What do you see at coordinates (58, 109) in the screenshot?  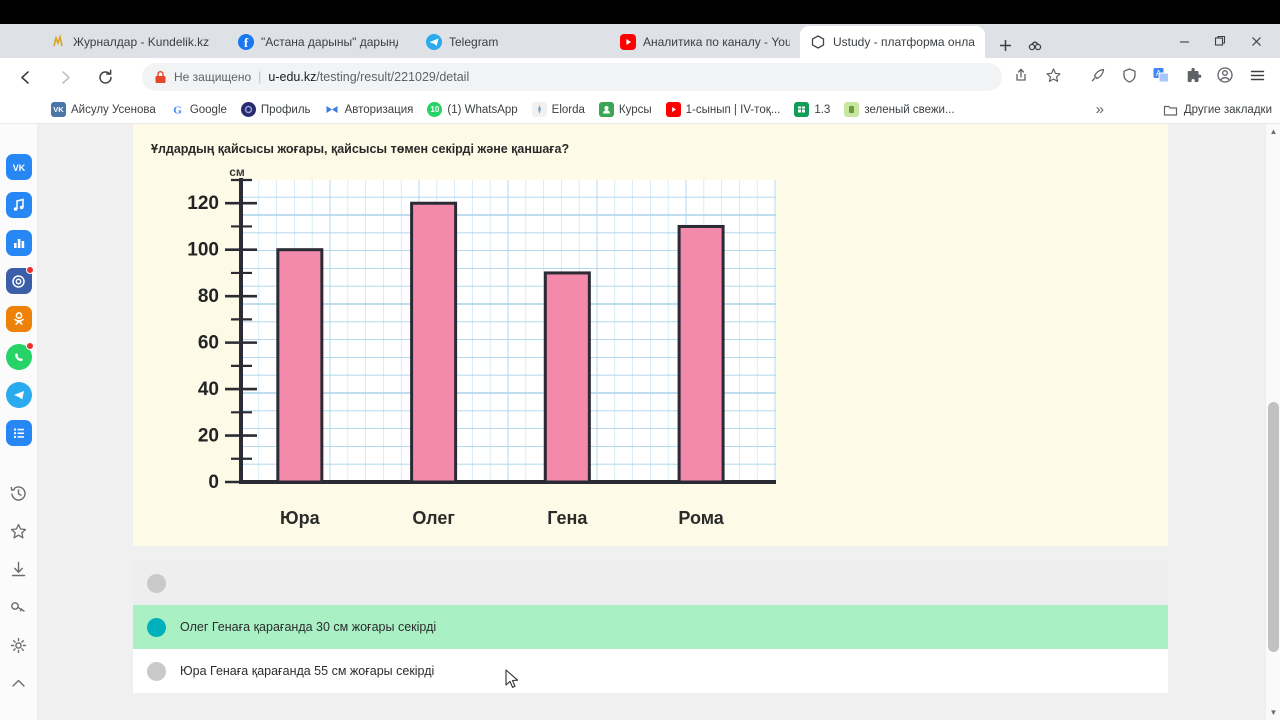 I see `vk-icon: VK` at bounding box center [58, 109].